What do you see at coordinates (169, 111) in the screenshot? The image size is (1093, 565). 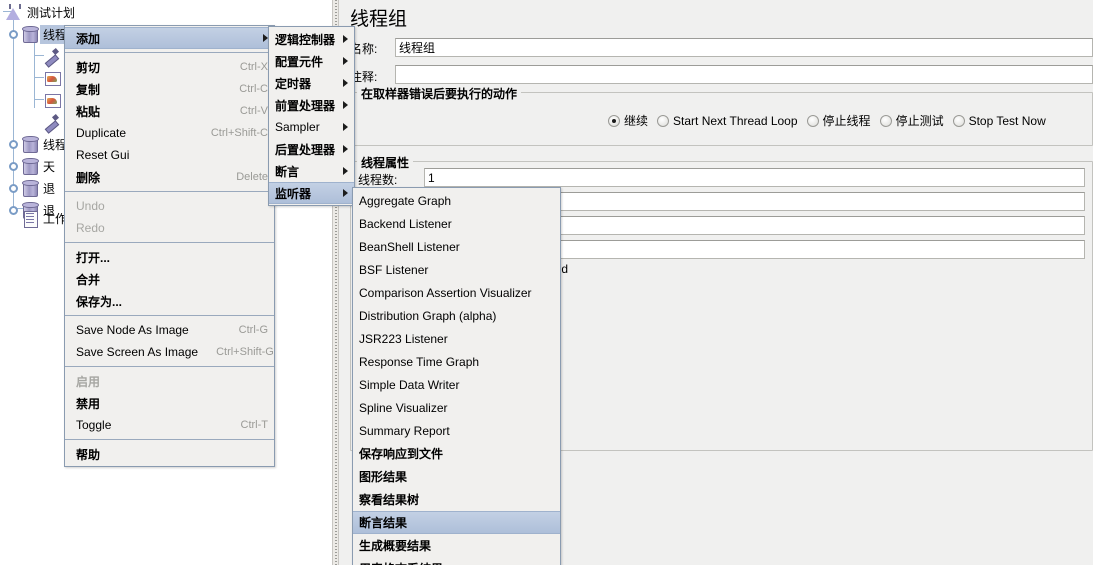 I see `context-menu-item-4: 粘贴 Ctrl-V` at bounding box center [169, 111].